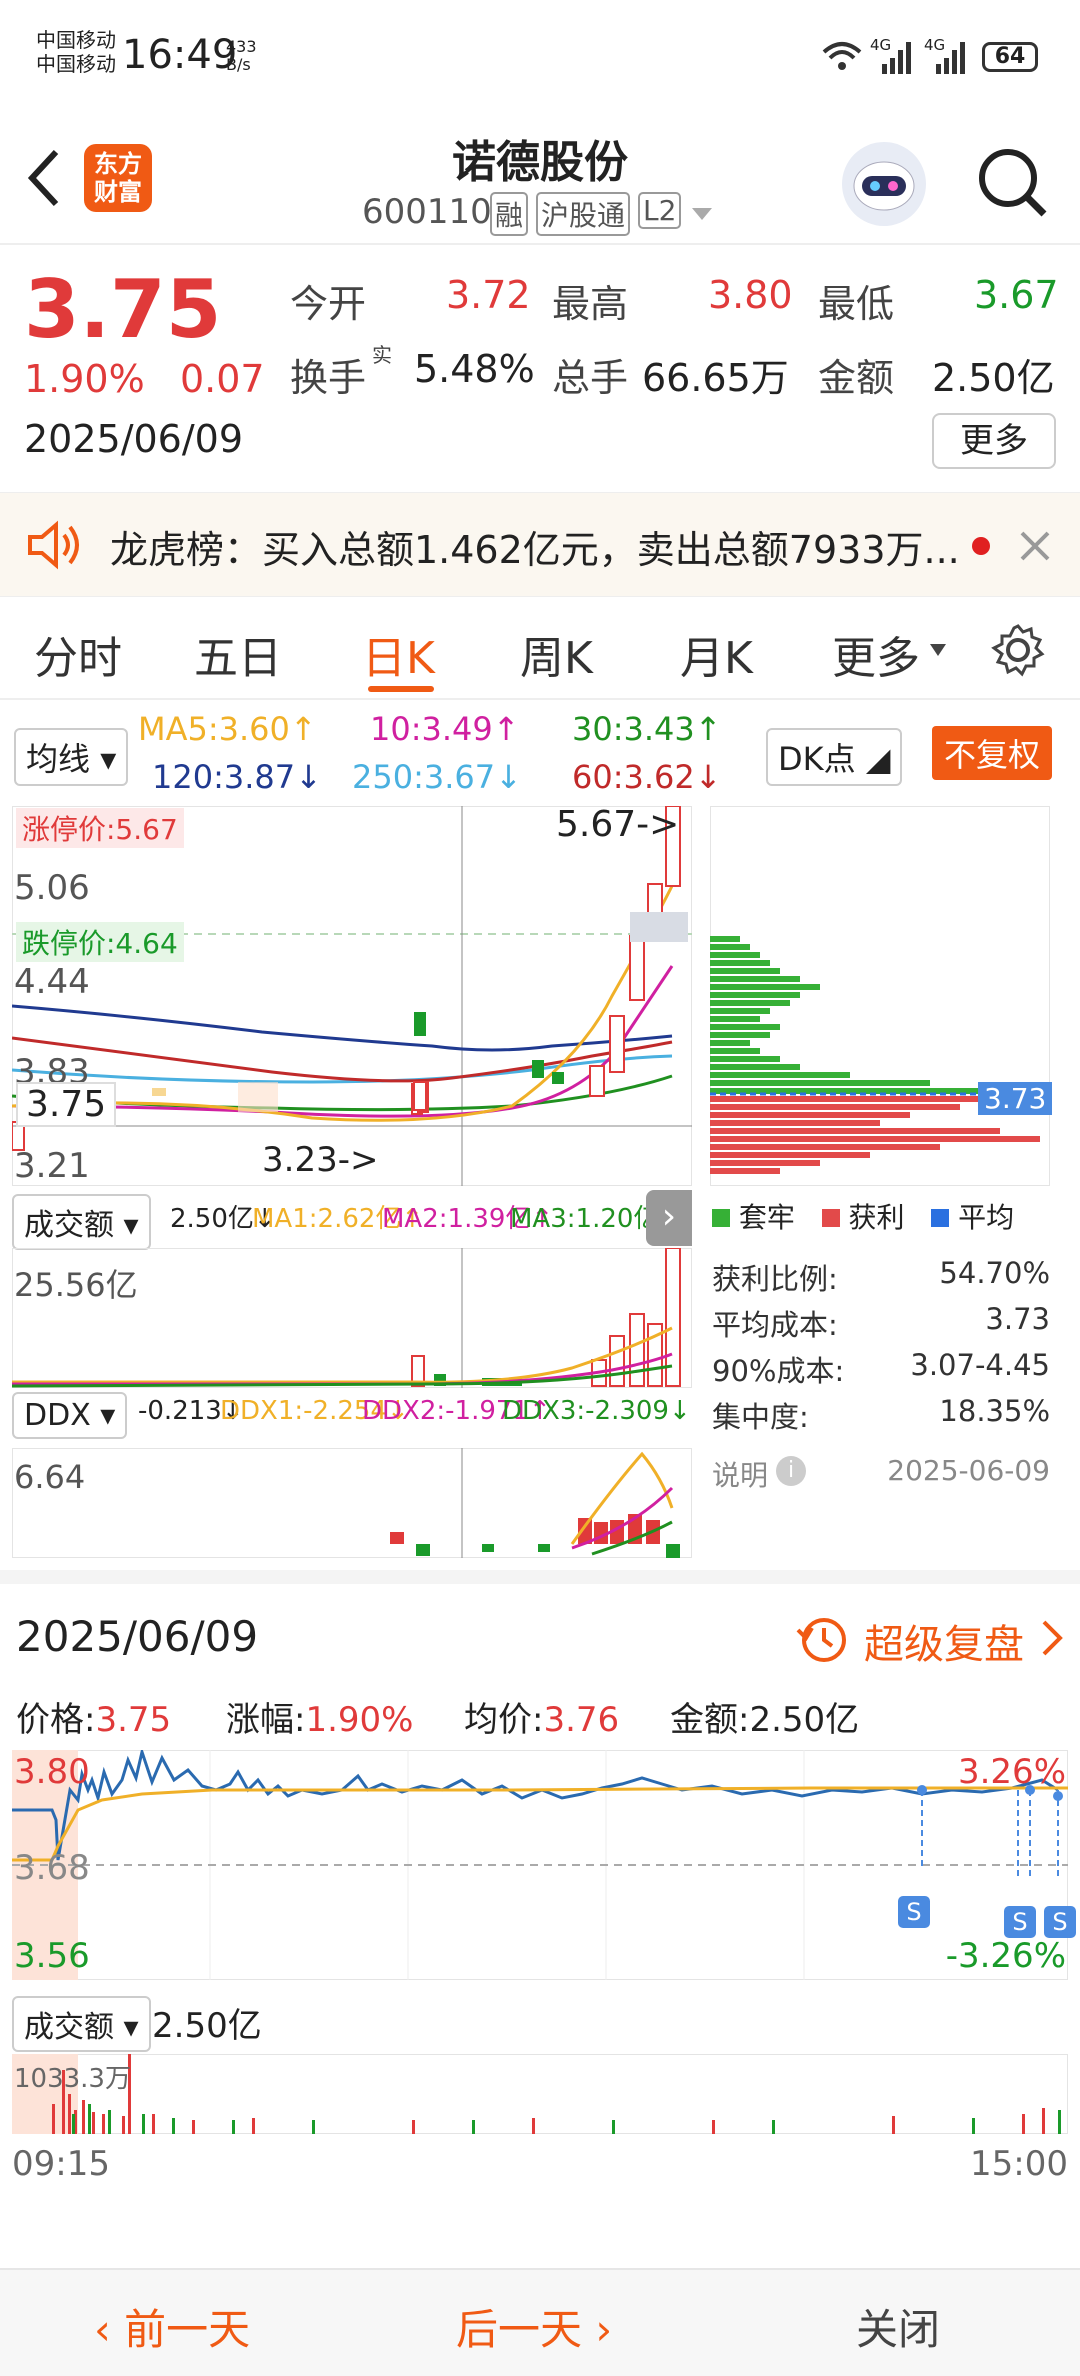 This screenshot has height=2376, width=1080. Describe the element at coordinates (237, 777) in the screenshot. I see `ma120-legend: 120:3.87↓` at that location.